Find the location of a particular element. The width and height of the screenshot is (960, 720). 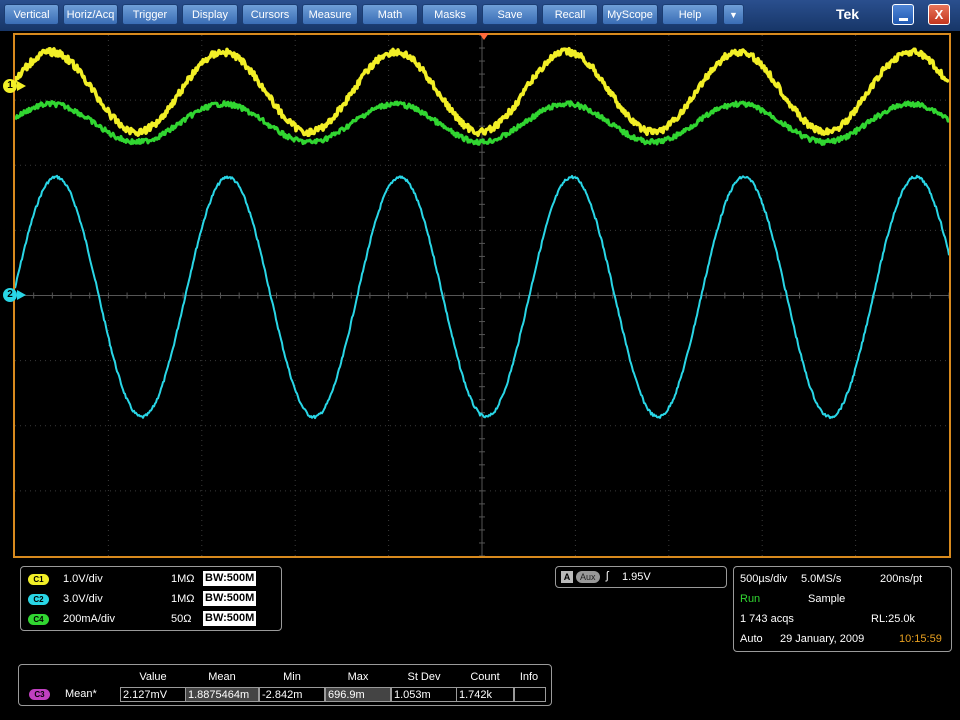

measurement-source-badge: C3 is located at coordinates (39, 694).